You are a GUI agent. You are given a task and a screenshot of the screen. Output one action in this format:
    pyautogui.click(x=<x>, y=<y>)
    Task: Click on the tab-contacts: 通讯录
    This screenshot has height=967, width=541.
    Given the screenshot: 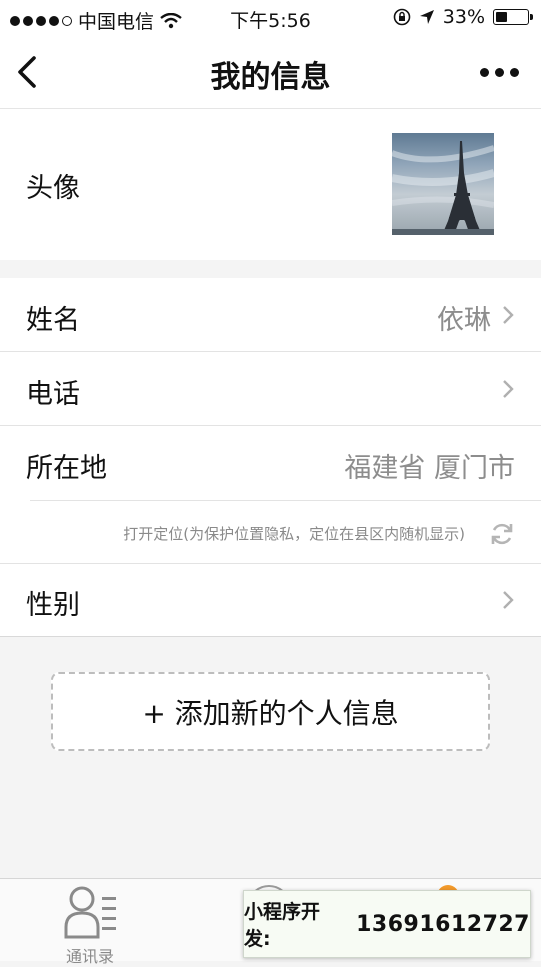 What is the action you would take?
    pyautogui.click(x=90, y=924)
    